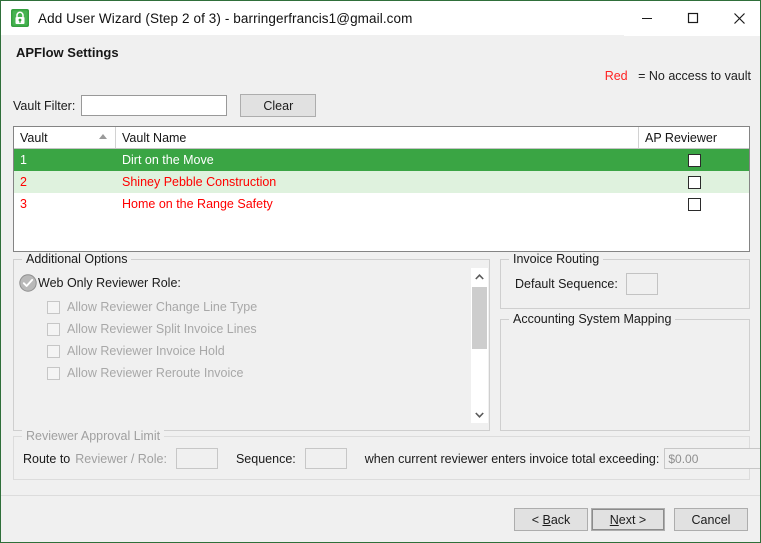 The width and height of the screenshot is (761, 543). Describe the element at coordinates (479, 318) in the screenshot. I see `scrollbar-thumb` at that location.